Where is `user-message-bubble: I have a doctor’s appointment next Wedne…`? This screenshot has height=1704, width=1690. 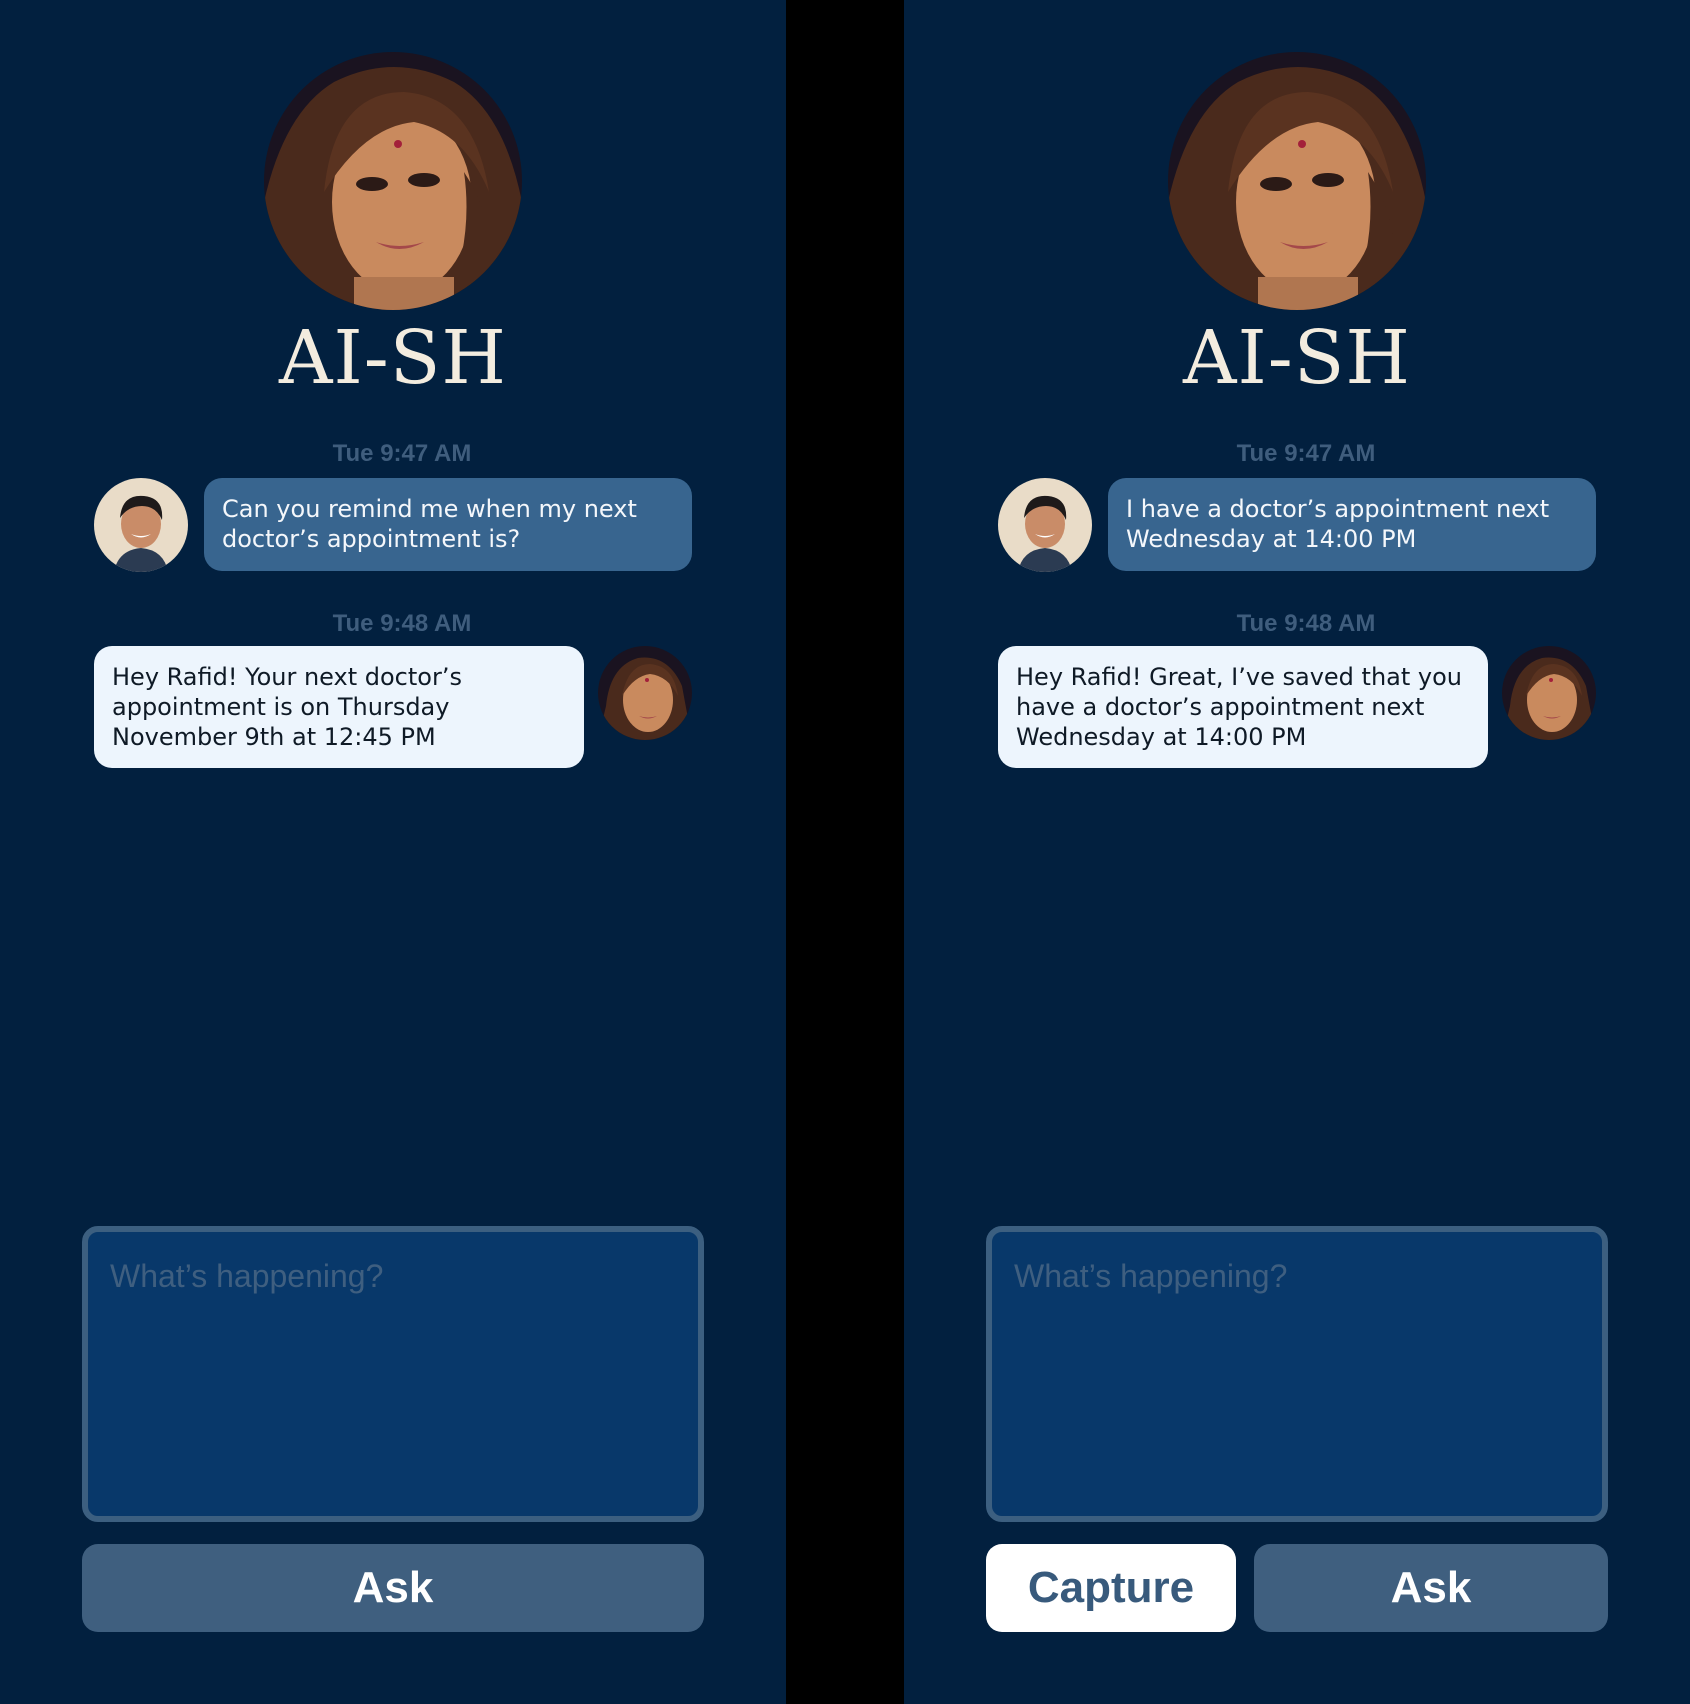 user-message-bubble: I have a doctor’s appointment next Wedne… is located at coordinates (1352, 524).